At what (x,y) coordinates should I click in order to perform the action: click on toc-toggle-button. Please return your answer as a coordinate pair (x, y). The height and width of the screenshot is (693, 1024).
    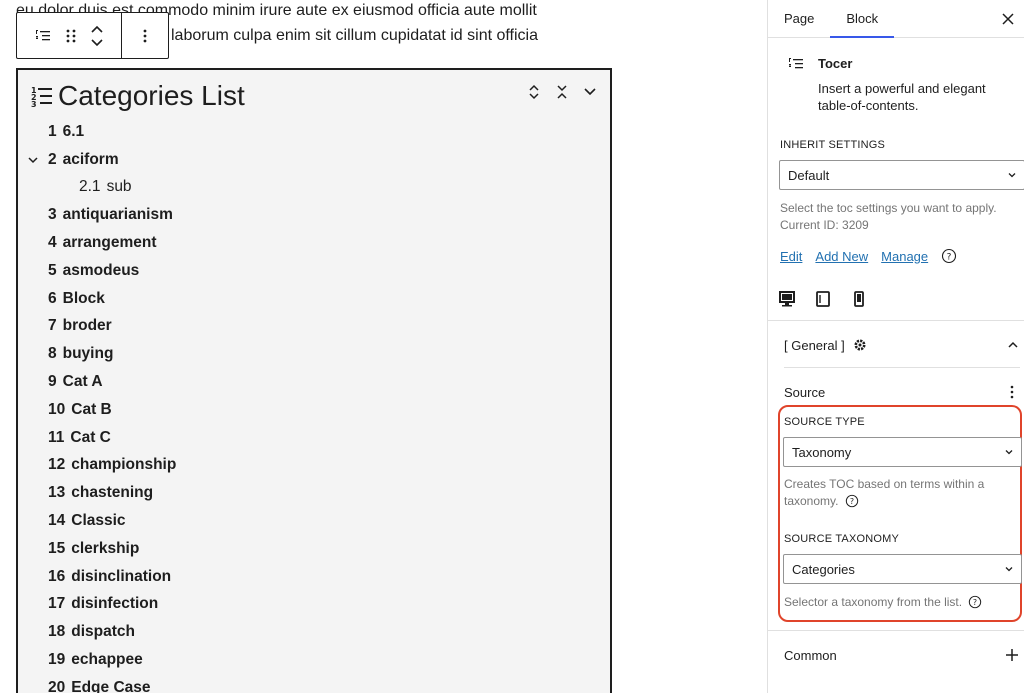
    Looking at the image, I should click on (590, 92).